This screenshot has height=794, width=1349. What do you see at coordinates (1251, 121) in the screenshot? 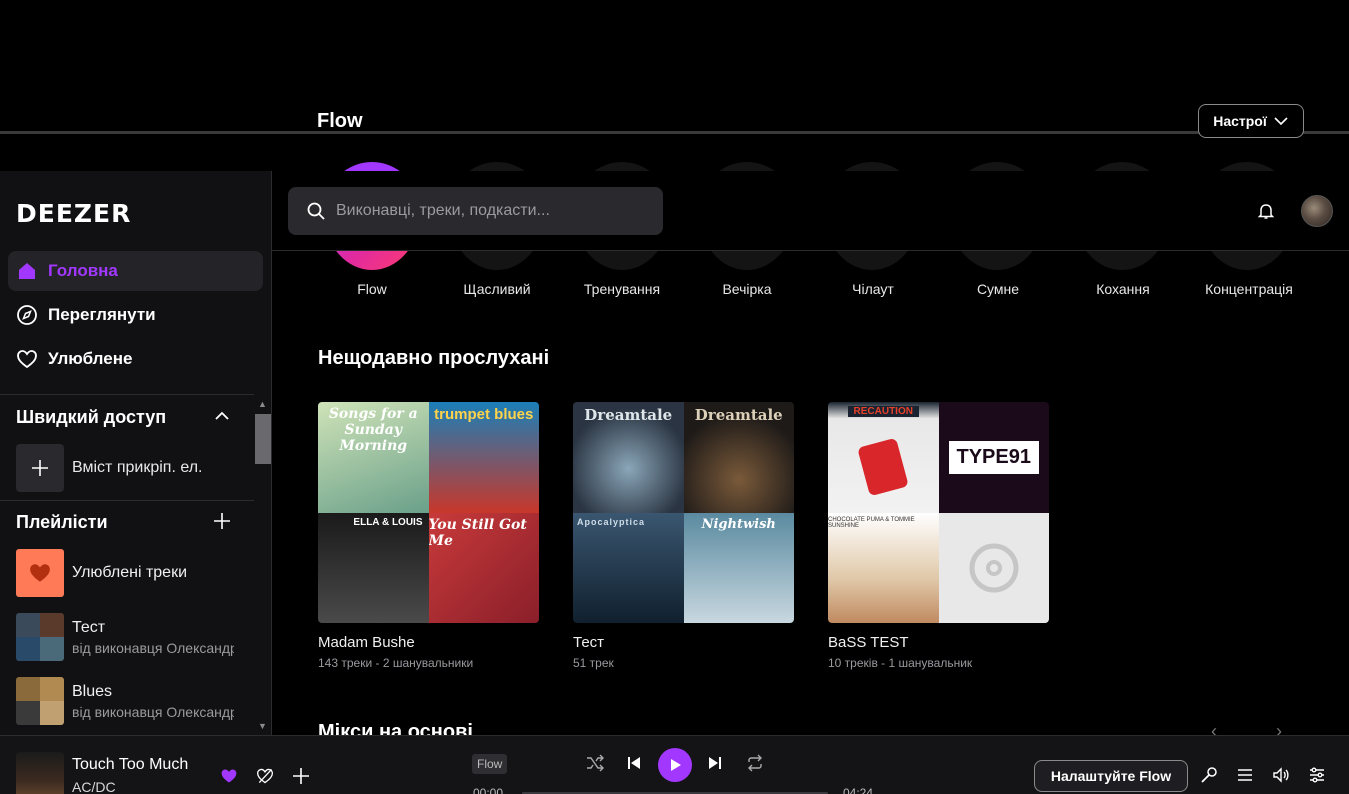
I see `mood-settings-button: Настрої` at bounding box center [1251, 121].